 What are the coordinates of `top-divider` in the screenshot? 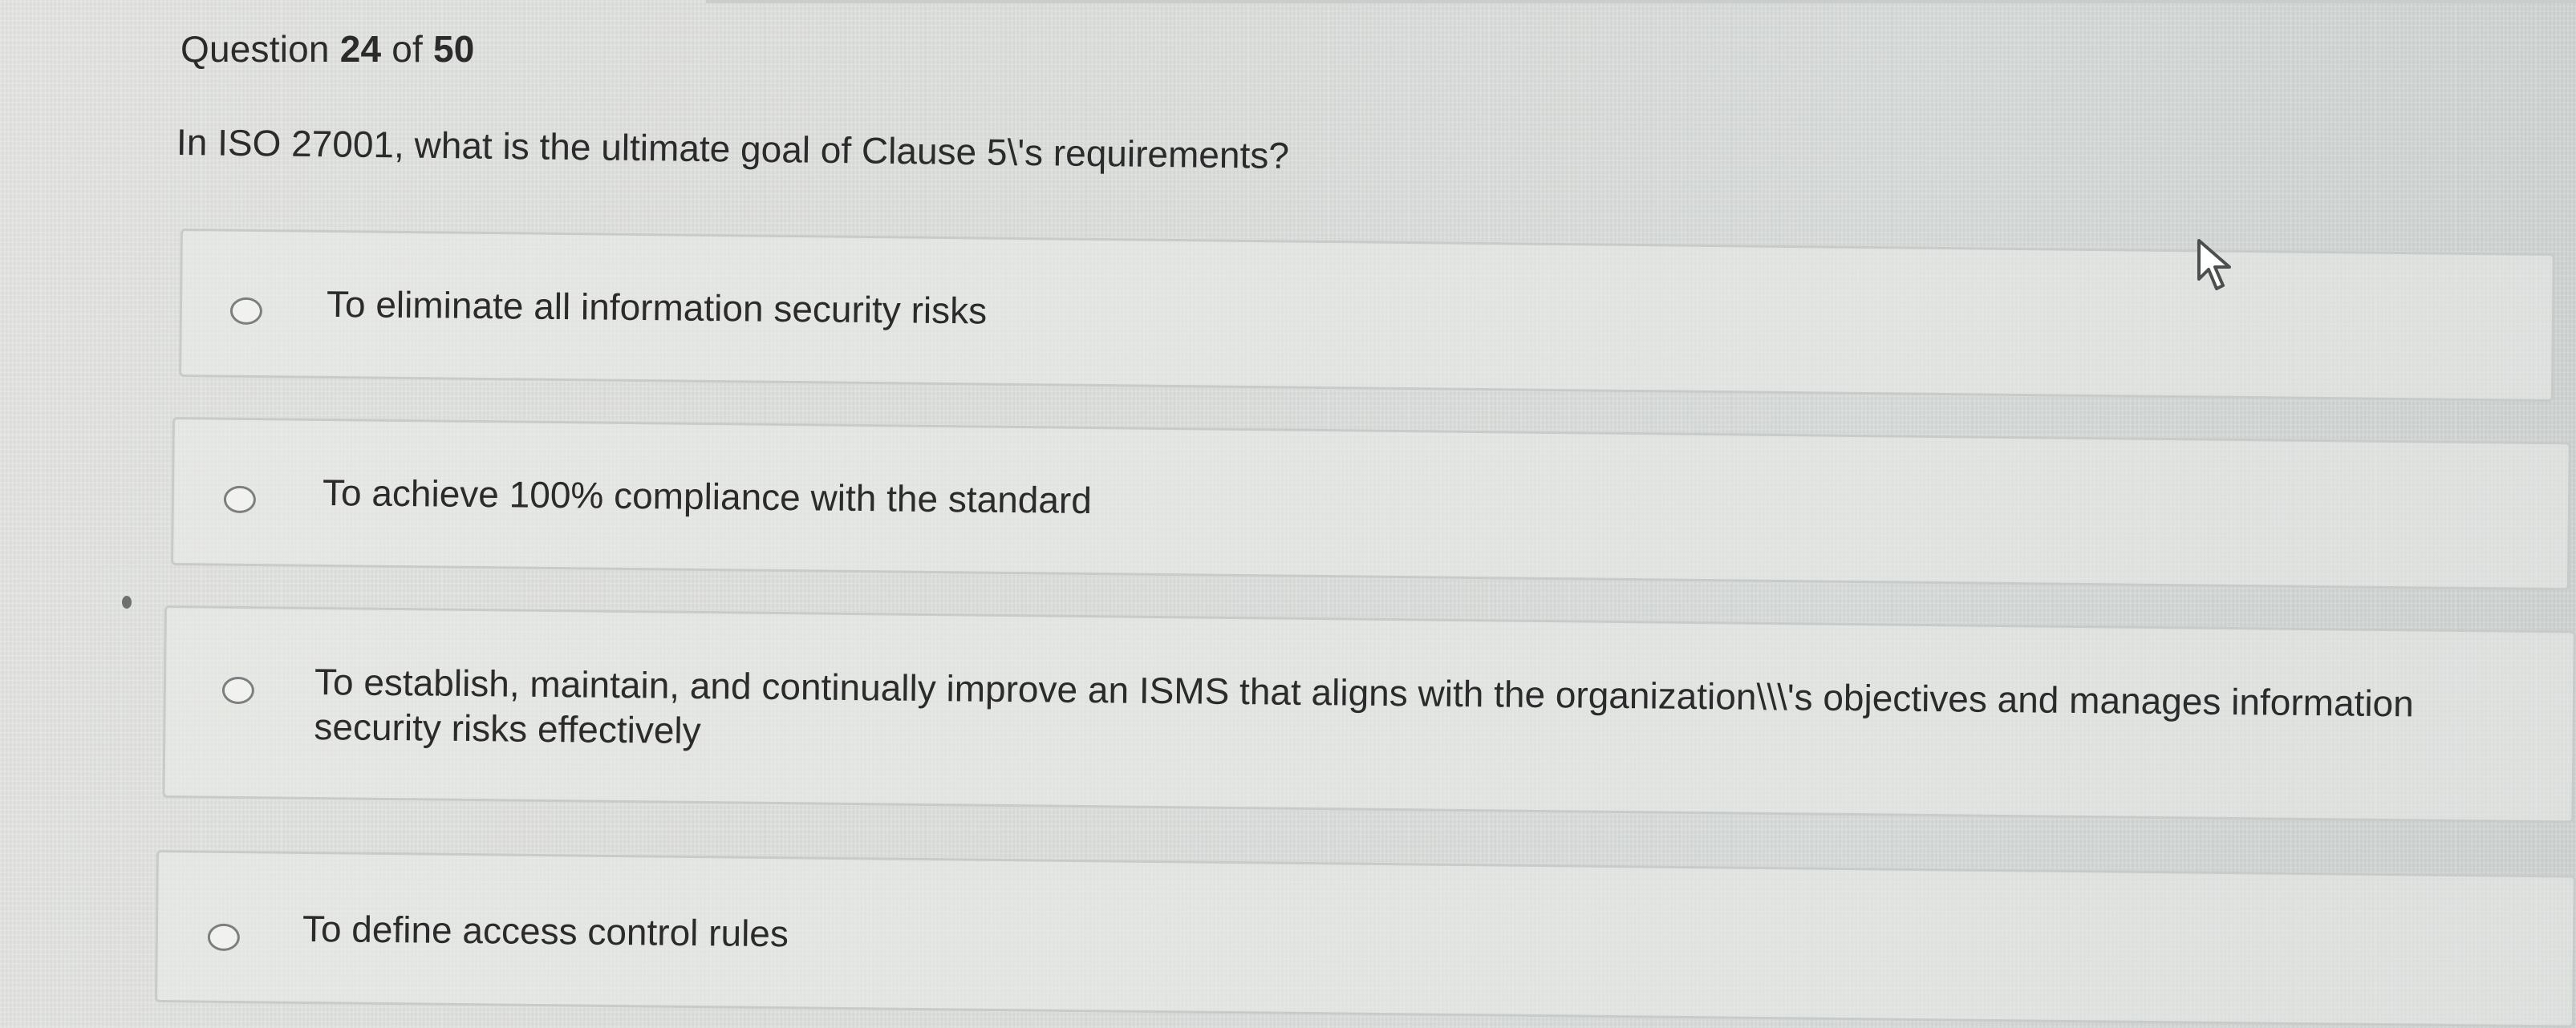 It's located at (1641, 1).